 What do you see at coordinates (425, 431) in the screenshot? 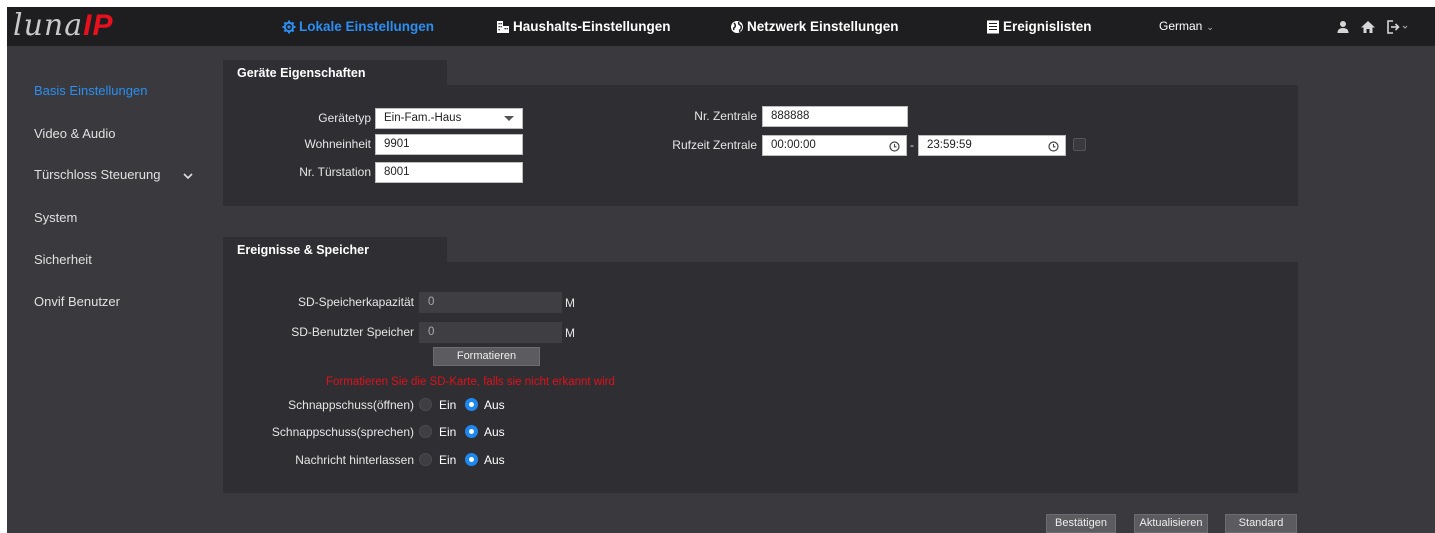
I see `snapshot-talk-on-radio` at bounding box center [425, 431].